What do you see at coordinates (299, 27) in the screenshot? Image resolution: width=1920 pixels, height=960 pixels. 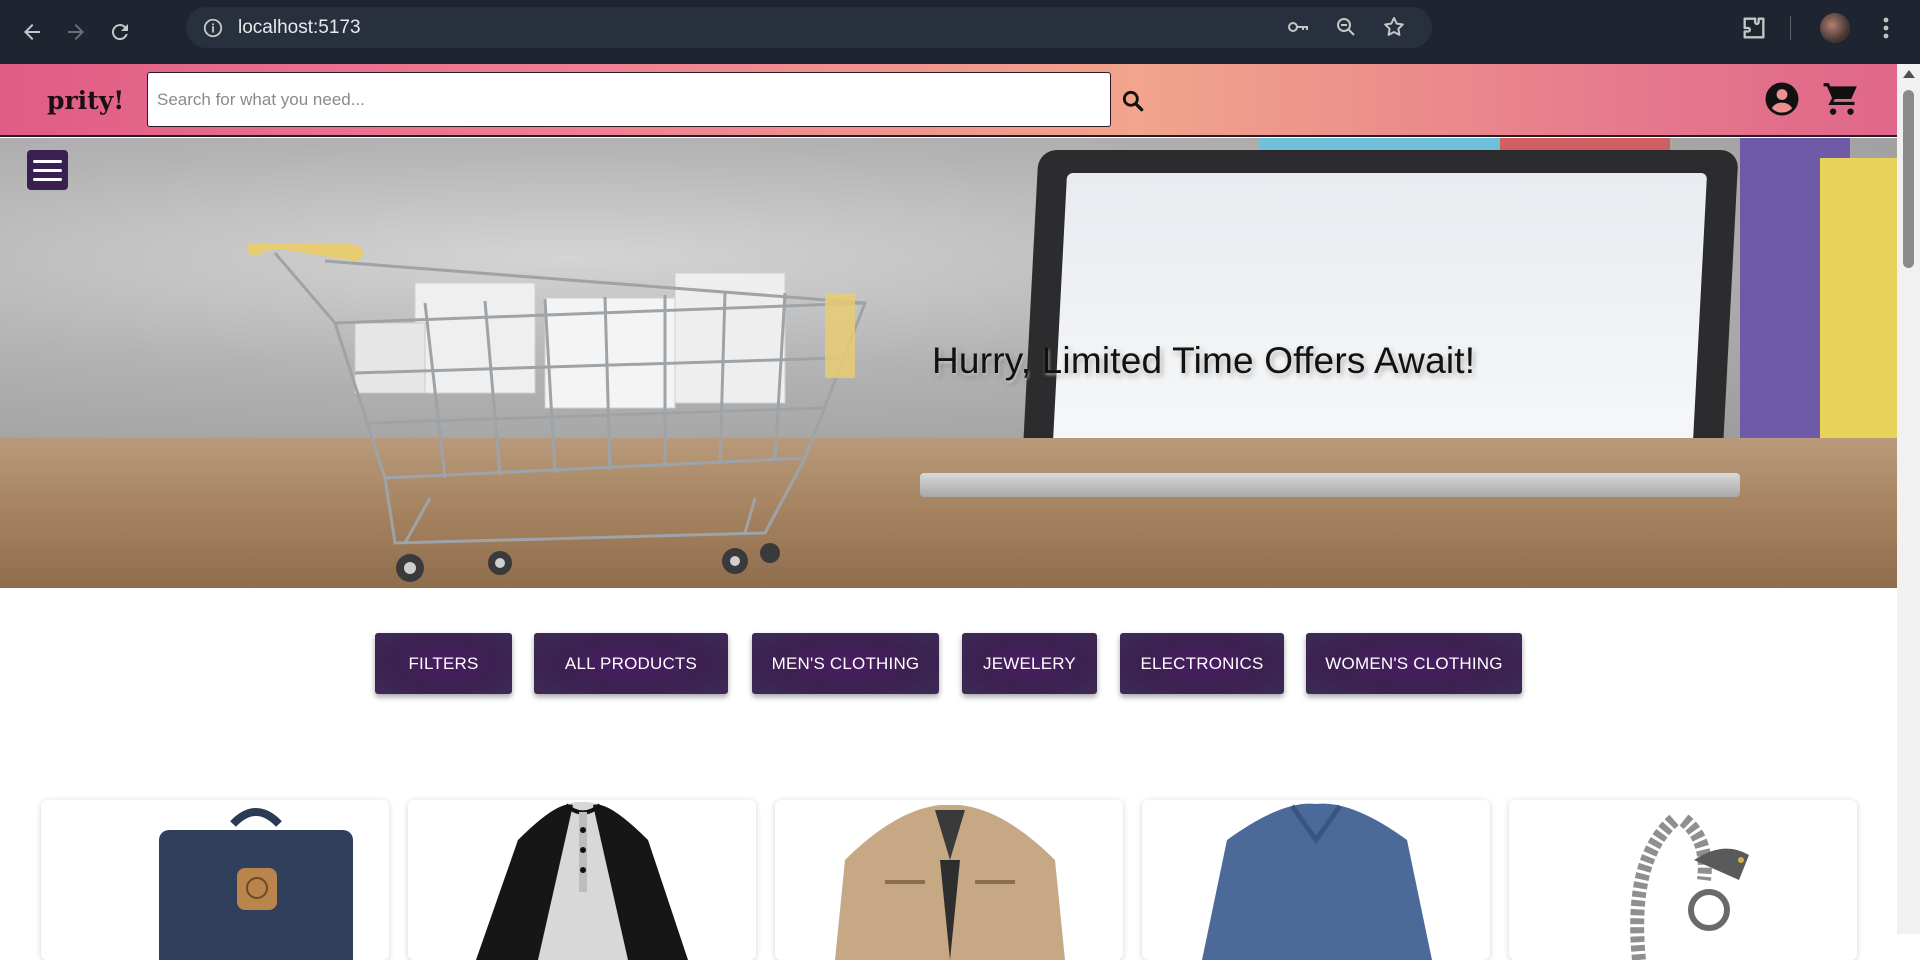 I see `url-text: localhost:5173` at bounding box center [299, 27].